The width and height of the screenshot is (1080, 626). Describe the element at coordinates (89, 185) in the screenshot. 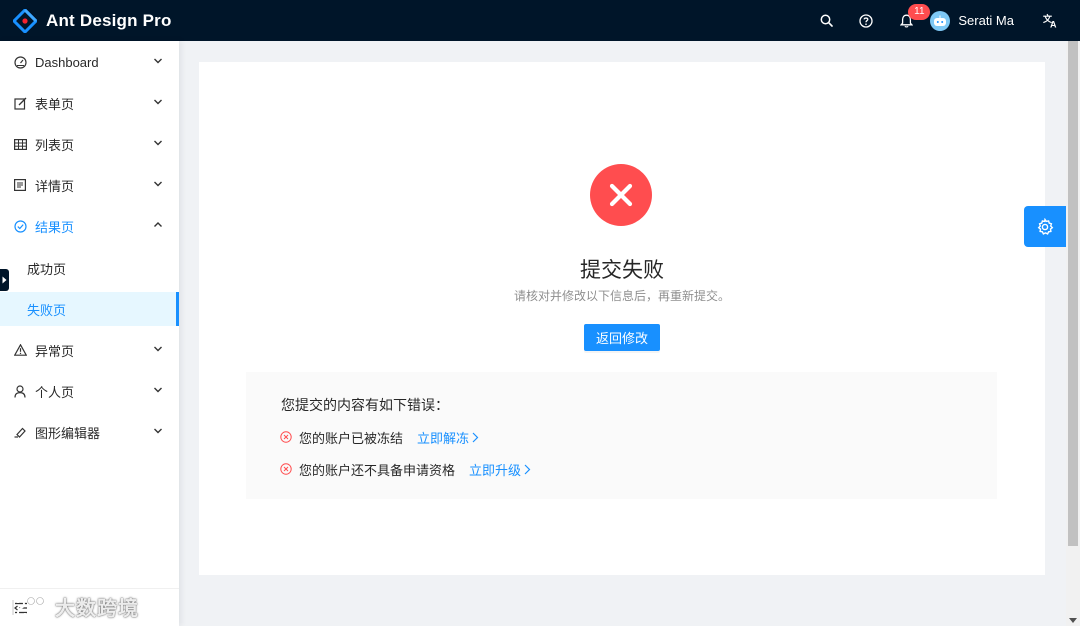

I see `sidebar-item-profile: 详情页` at that location.